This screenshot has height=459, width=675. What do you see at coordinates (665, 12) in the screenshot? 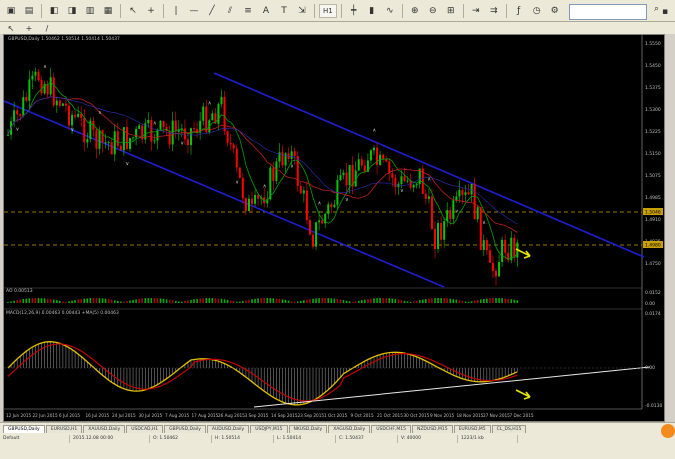
I see `menu-icon: ▪` at bounding box center [665, 12].